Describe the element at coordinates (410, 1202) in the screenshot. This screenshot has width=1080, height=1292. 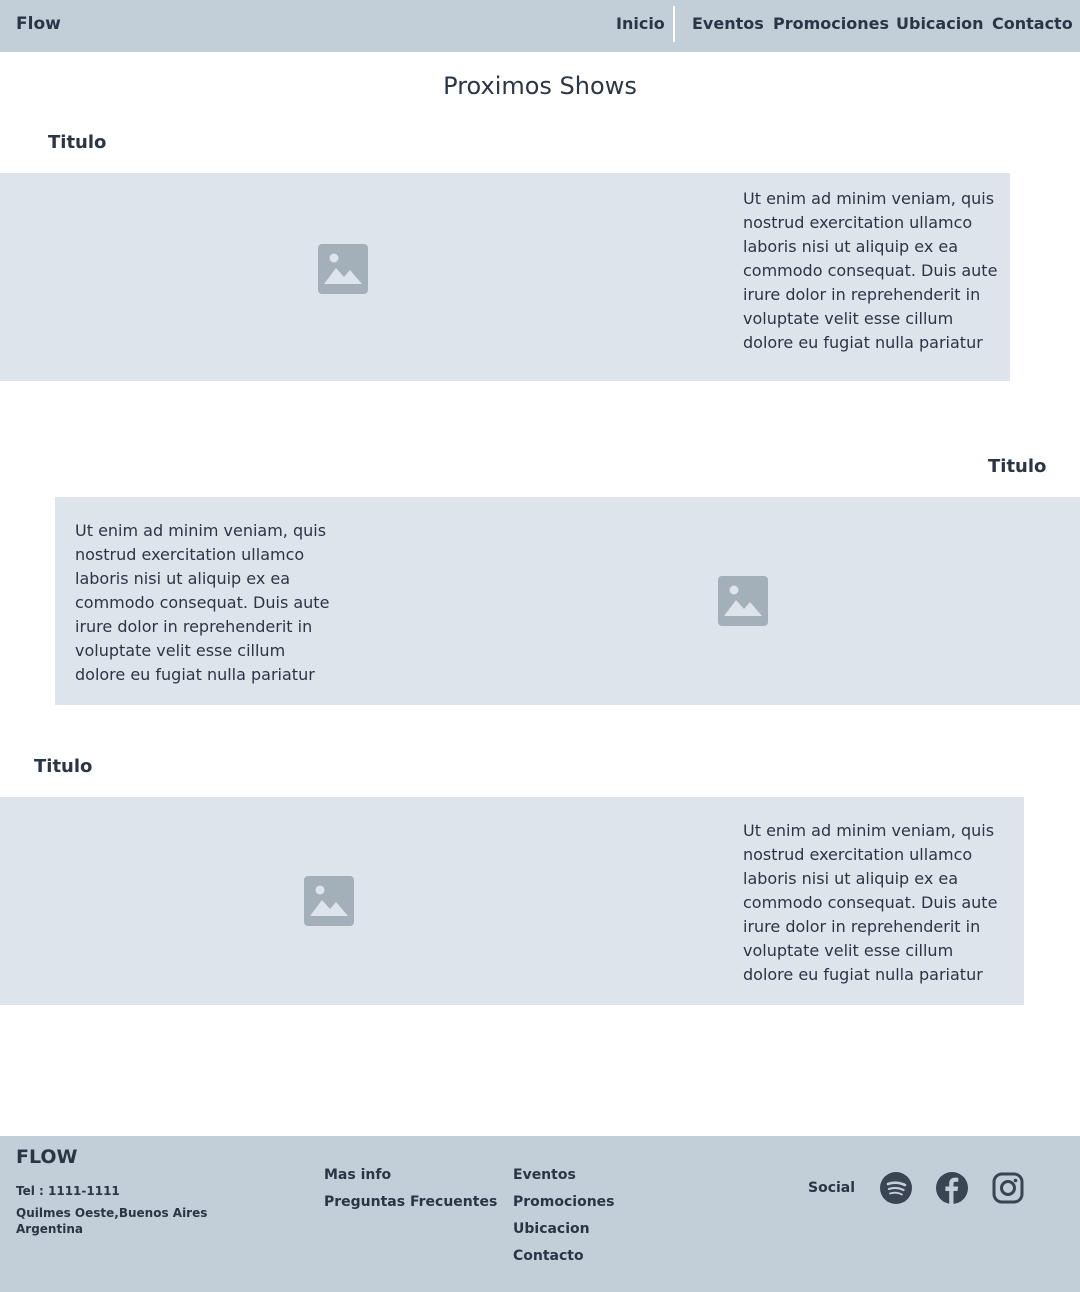
I see `footer-link-preguntas-frecuentes: Preguntas Frecuentes` at that location.